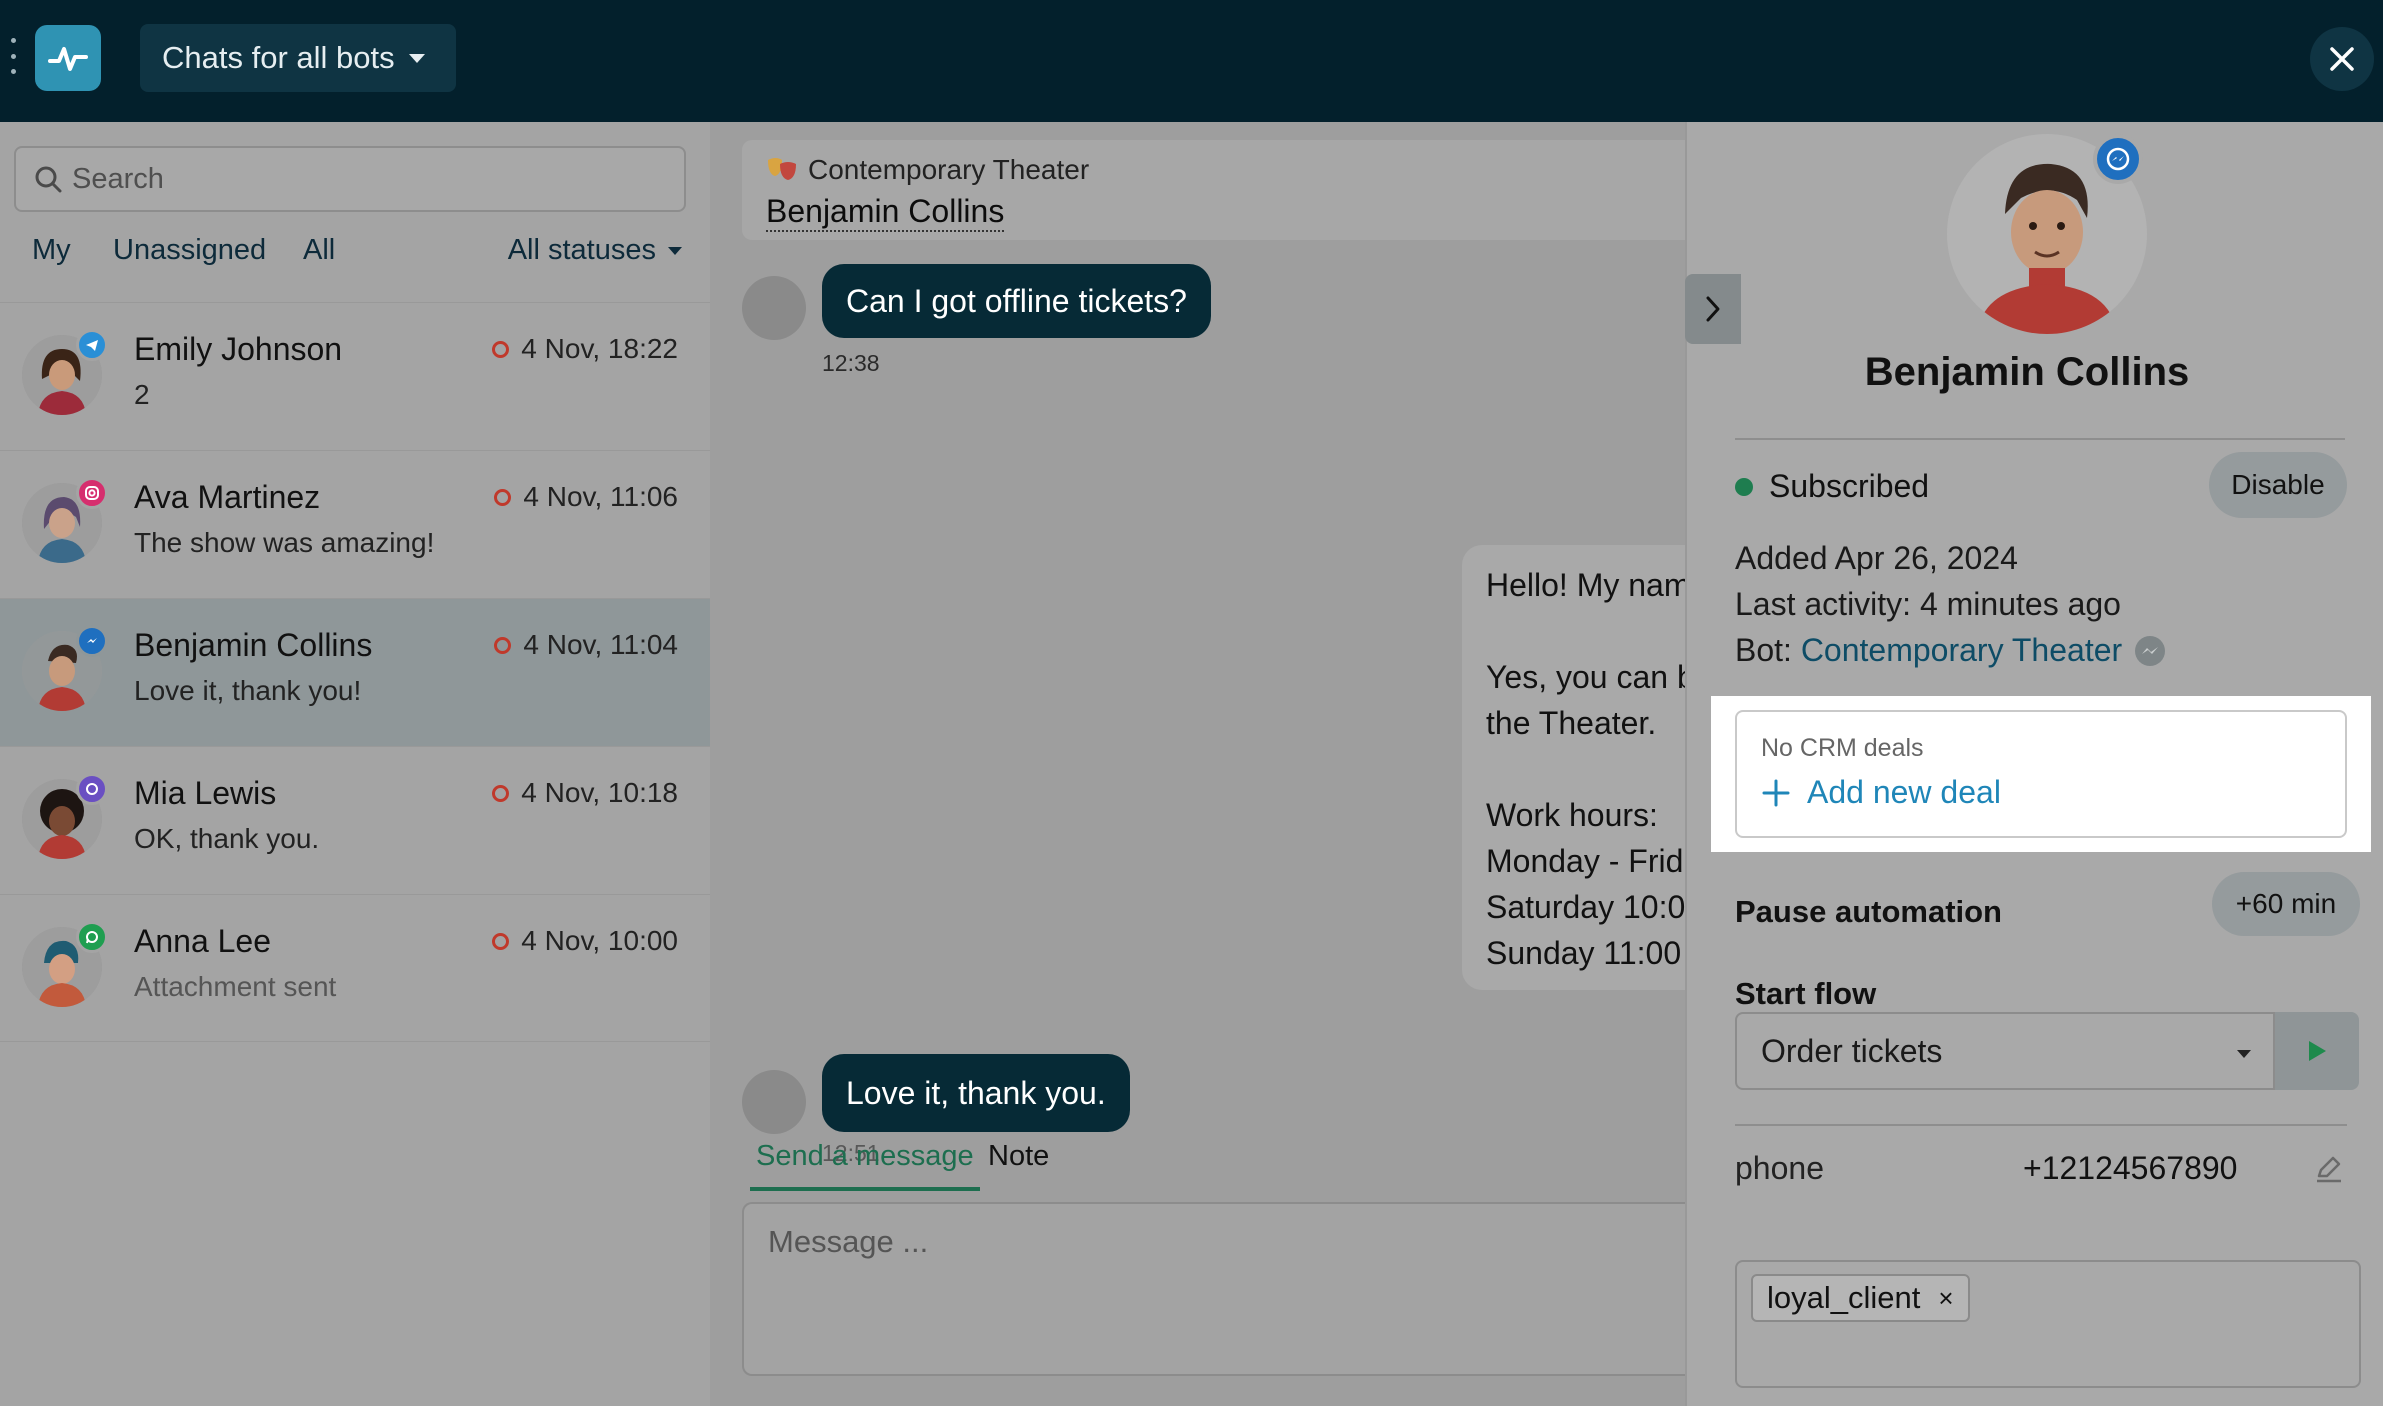 This screenshot has height=1406, width=2383. What do you see at coordinates (1016, 301) in the screenshot?
I see `incoming-message: Can I got offline tickets?` at bounding box center [1016, 301].